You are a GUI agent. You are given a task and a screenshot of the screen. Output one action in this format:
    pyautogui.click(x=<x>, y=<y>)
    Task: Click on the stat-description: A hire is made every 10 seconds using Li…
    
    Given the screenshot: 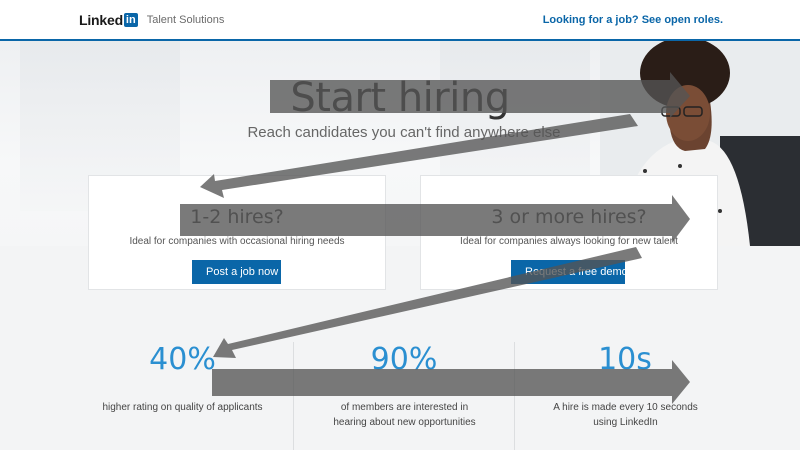 What is the action you would take?
    pyautogui.click(x=625, y=415)
    